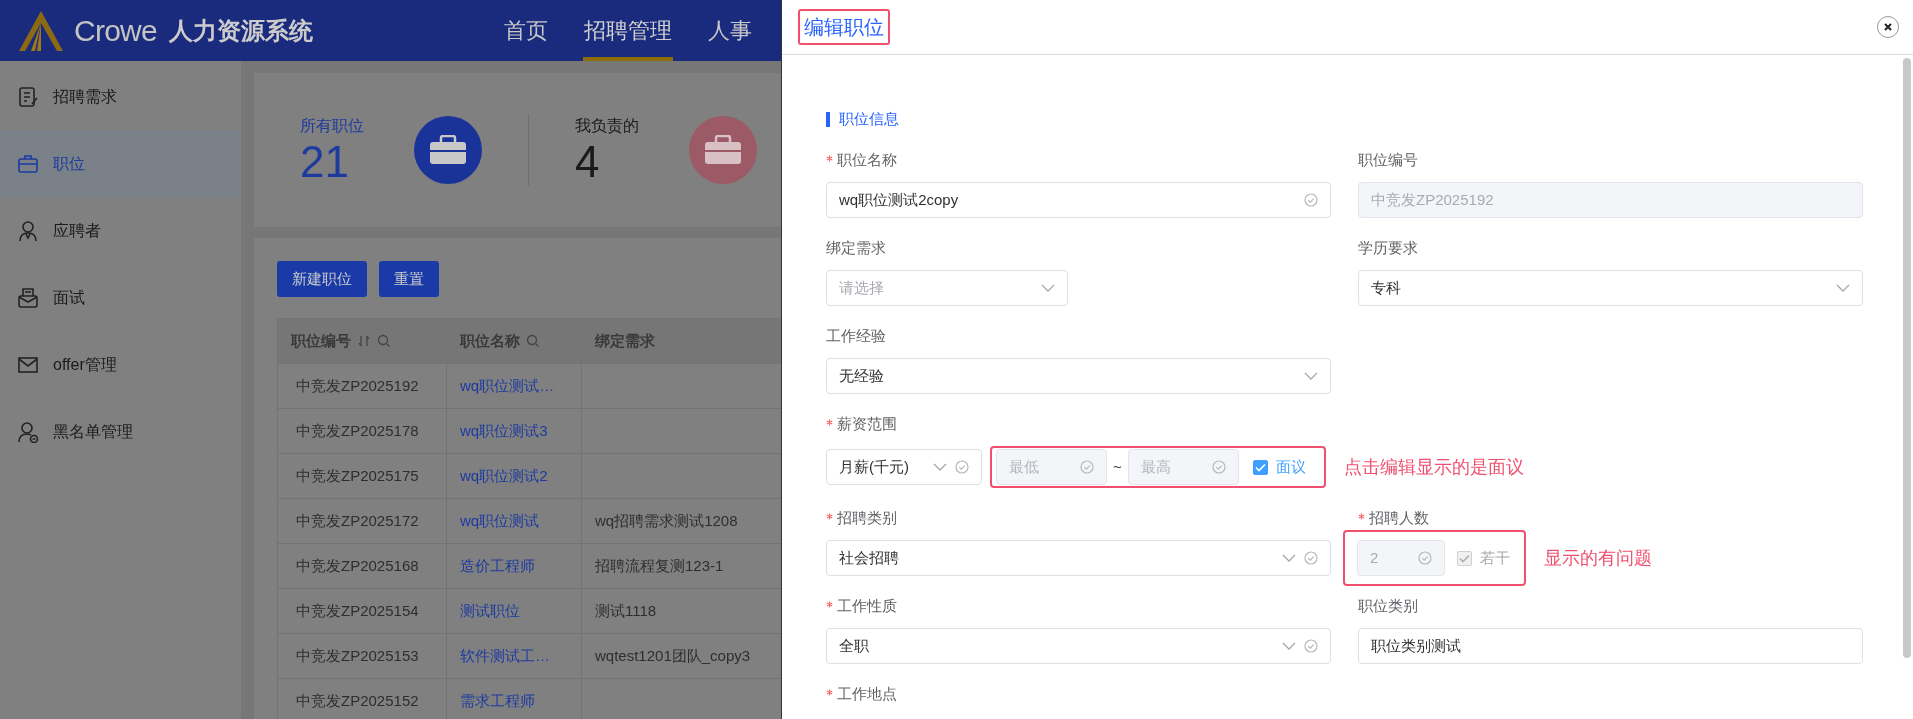  What do you see at coordinates (666, 520) in the screenshot?
I see `table-cell-text: wq招聘需求测试1208` at bounding box center [666, 520].